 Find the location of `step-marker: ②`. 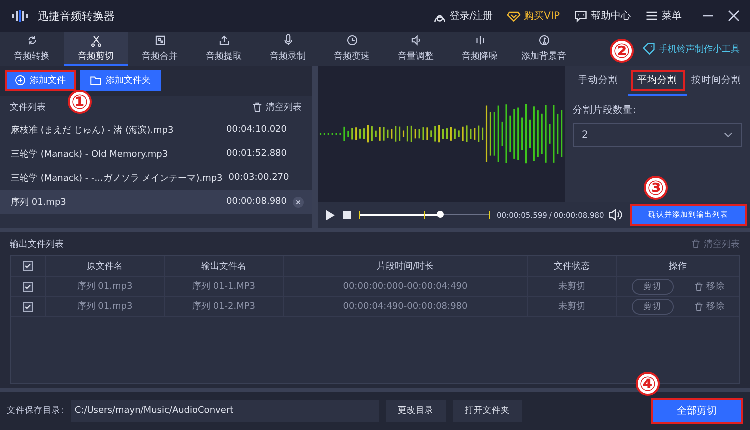

step-marker: ② is located at coordinates (622, 51).